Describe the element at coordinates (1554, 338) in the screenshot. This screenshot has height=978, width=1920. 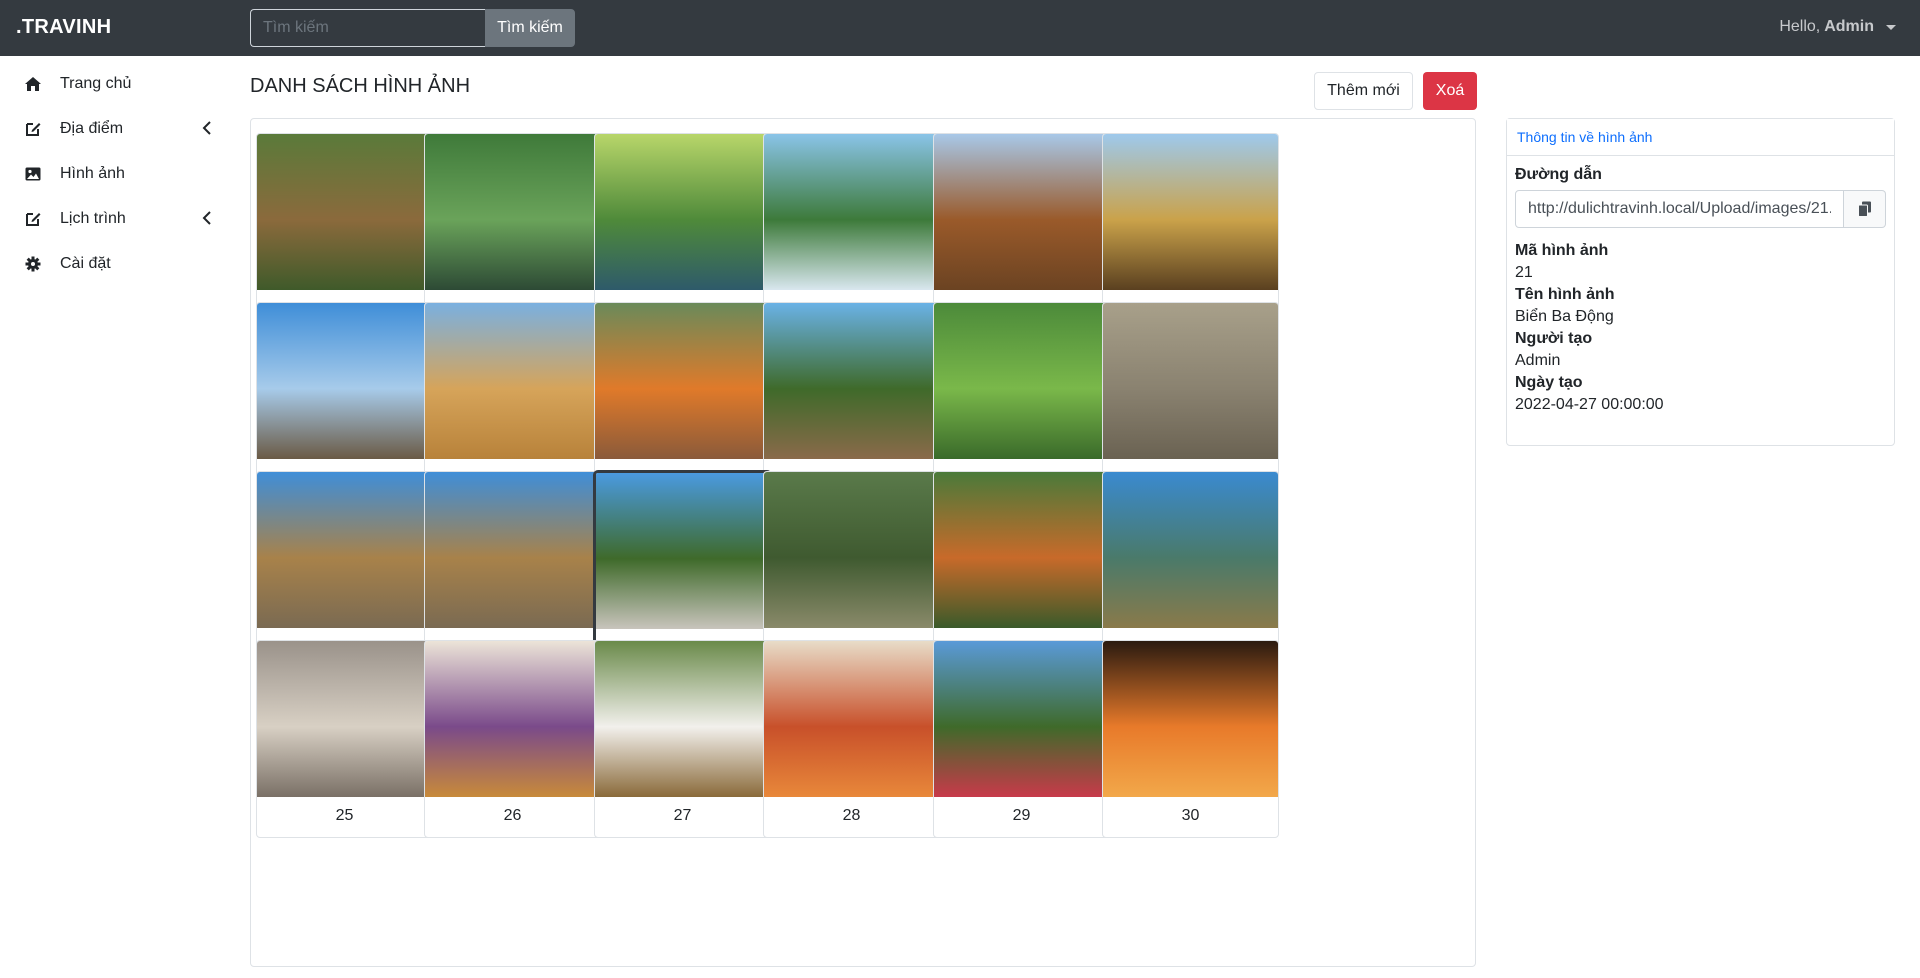
I see `creator-label: Người tạo` at that location.